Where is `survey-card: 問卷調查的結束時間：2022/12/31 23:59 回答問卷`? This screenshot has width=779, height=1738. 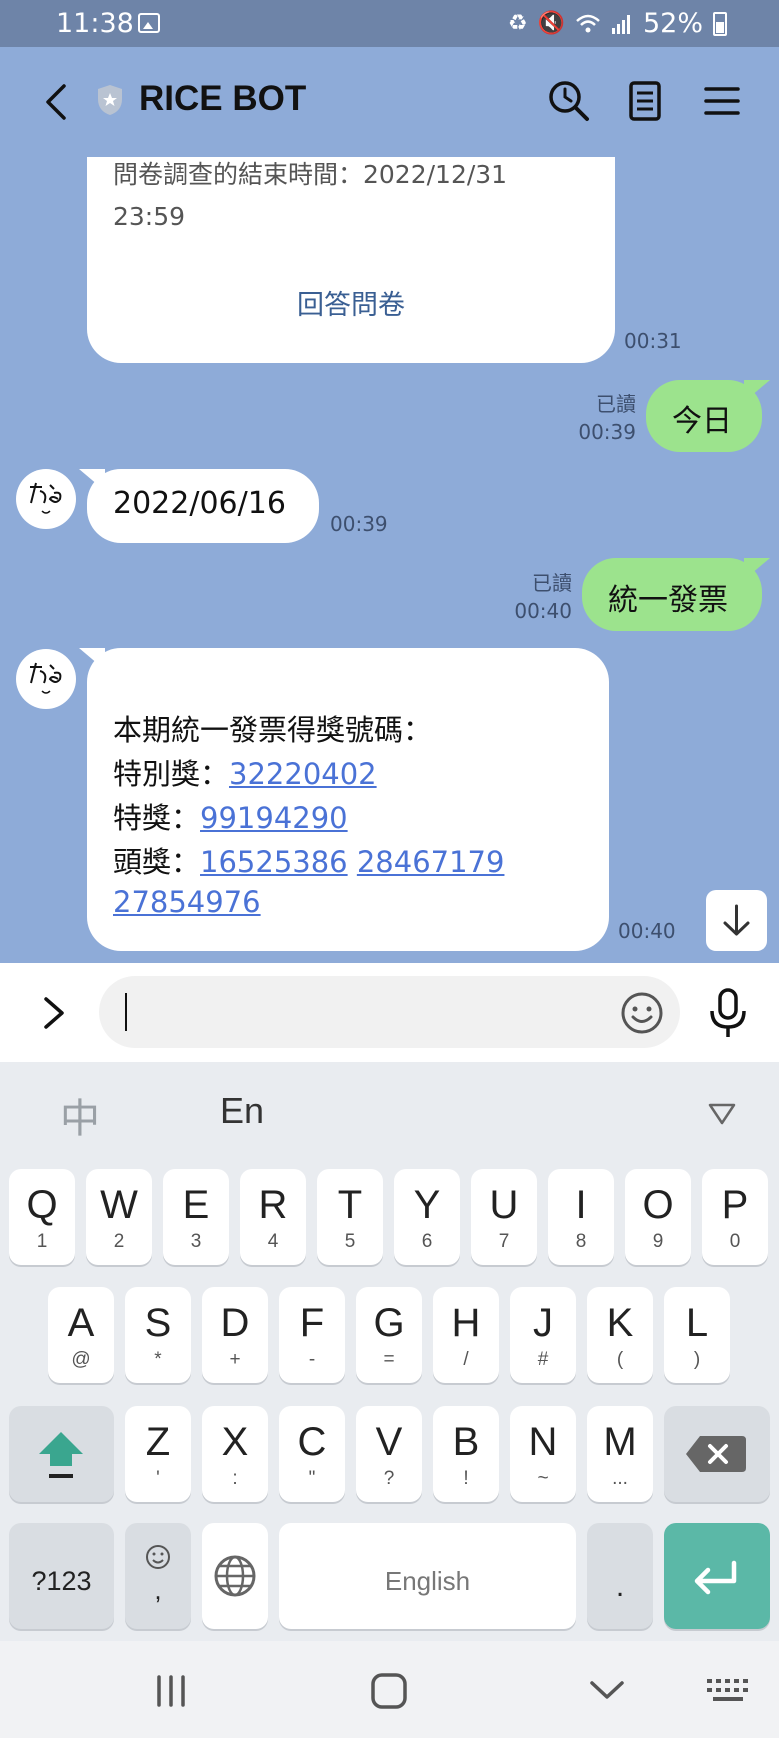 survey-card: 問卷調查的結束時間：2022/12/31 23:59 回答問卷 is located at coordinates (351, 260).